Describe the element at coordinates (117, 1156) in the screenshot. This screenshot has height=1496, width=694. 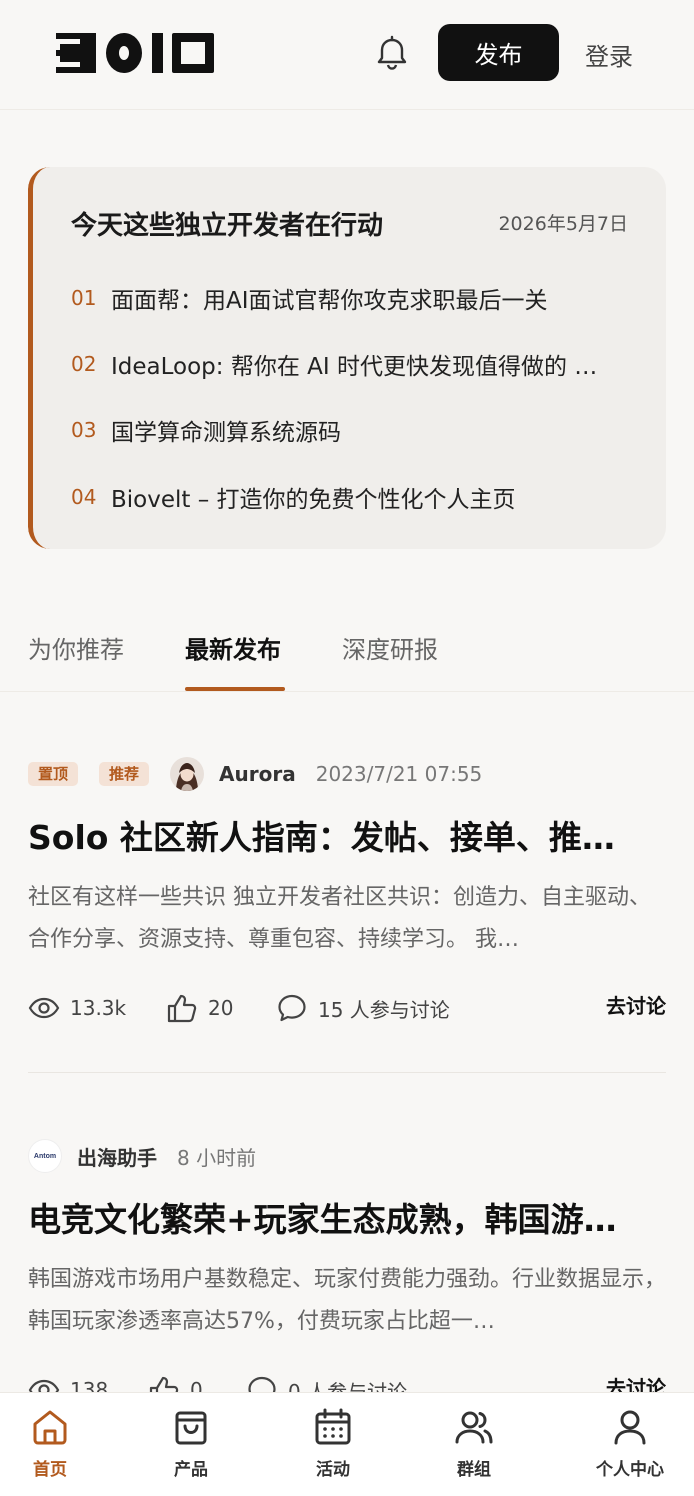
I see `author-name: 出海助手` at that location.